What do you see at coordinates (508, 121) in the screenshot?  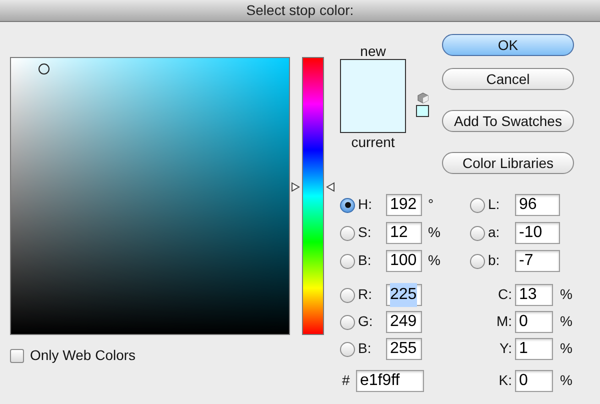 I see `dialog-button: Add To Swatches` at bounding box center [508, 121].